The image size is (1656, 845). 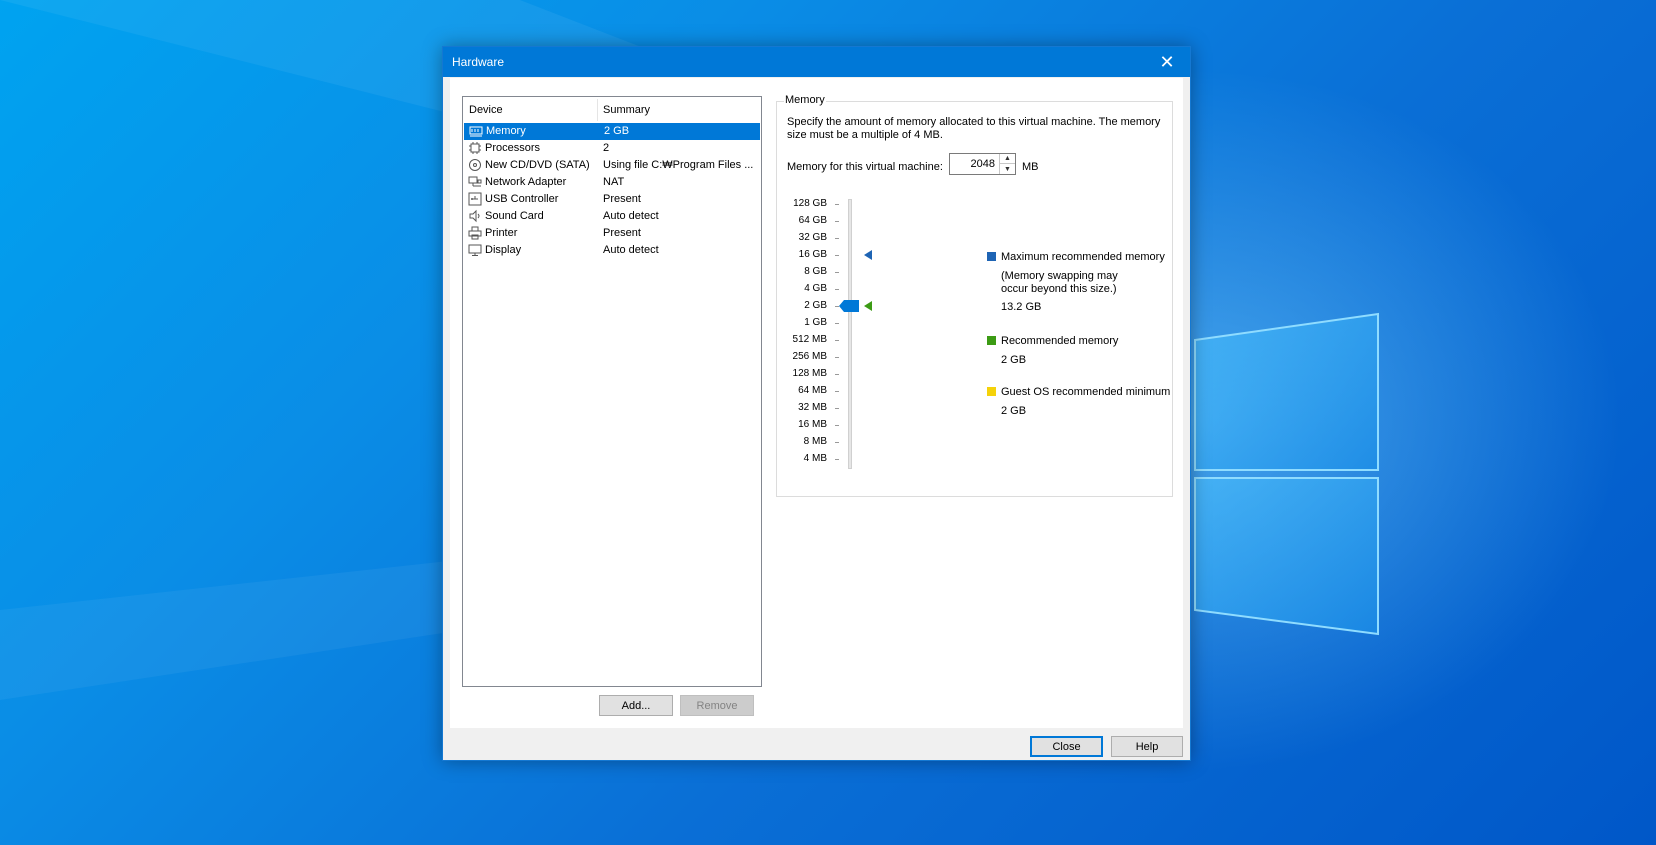 What do you see at coordinates (1059, 289) in the screenshot?
I see `max-recommended-note-2: occur beyond this size.)` at bounding box center [1059, 289].